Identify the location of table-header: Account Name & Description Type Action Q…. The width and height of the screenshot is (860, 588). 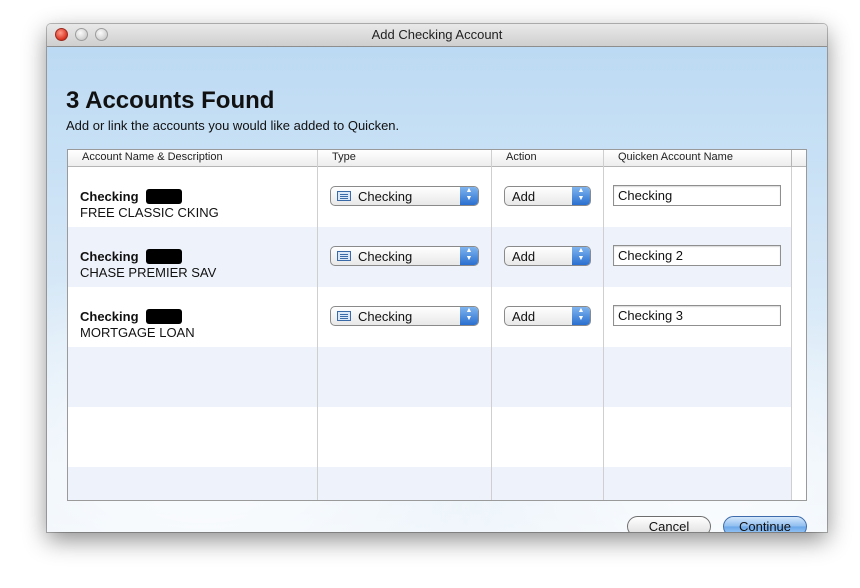
(437, 158).